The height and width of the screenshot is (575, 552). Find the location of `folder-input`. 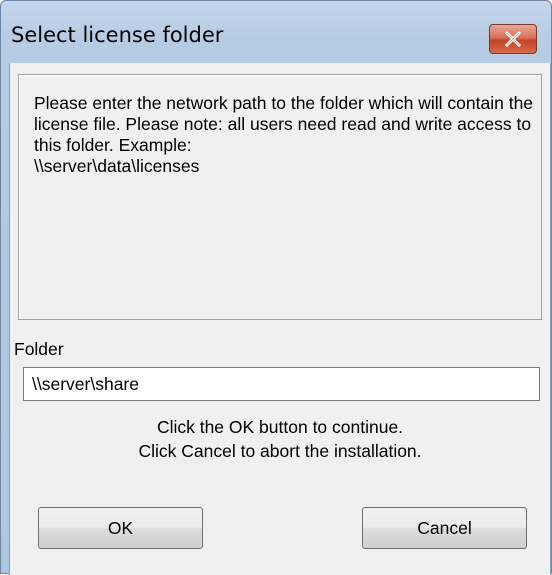

folder-input is located at coordinates (281, 384).